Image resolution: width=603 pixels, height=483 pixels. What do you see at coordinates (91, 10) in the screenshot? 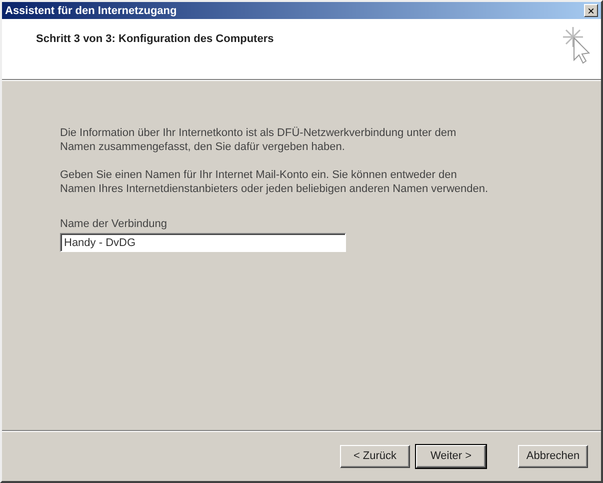
I see `window-title: Assistent für den Internetzugang` at bounding box center [91, 10].